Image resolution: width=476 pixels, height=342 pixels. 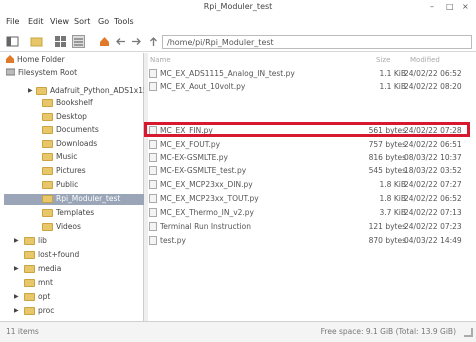 What do you see at coordinates (12, 21) in the screenshot?
I see `menu-file: File` at bounding box center [12, 21].